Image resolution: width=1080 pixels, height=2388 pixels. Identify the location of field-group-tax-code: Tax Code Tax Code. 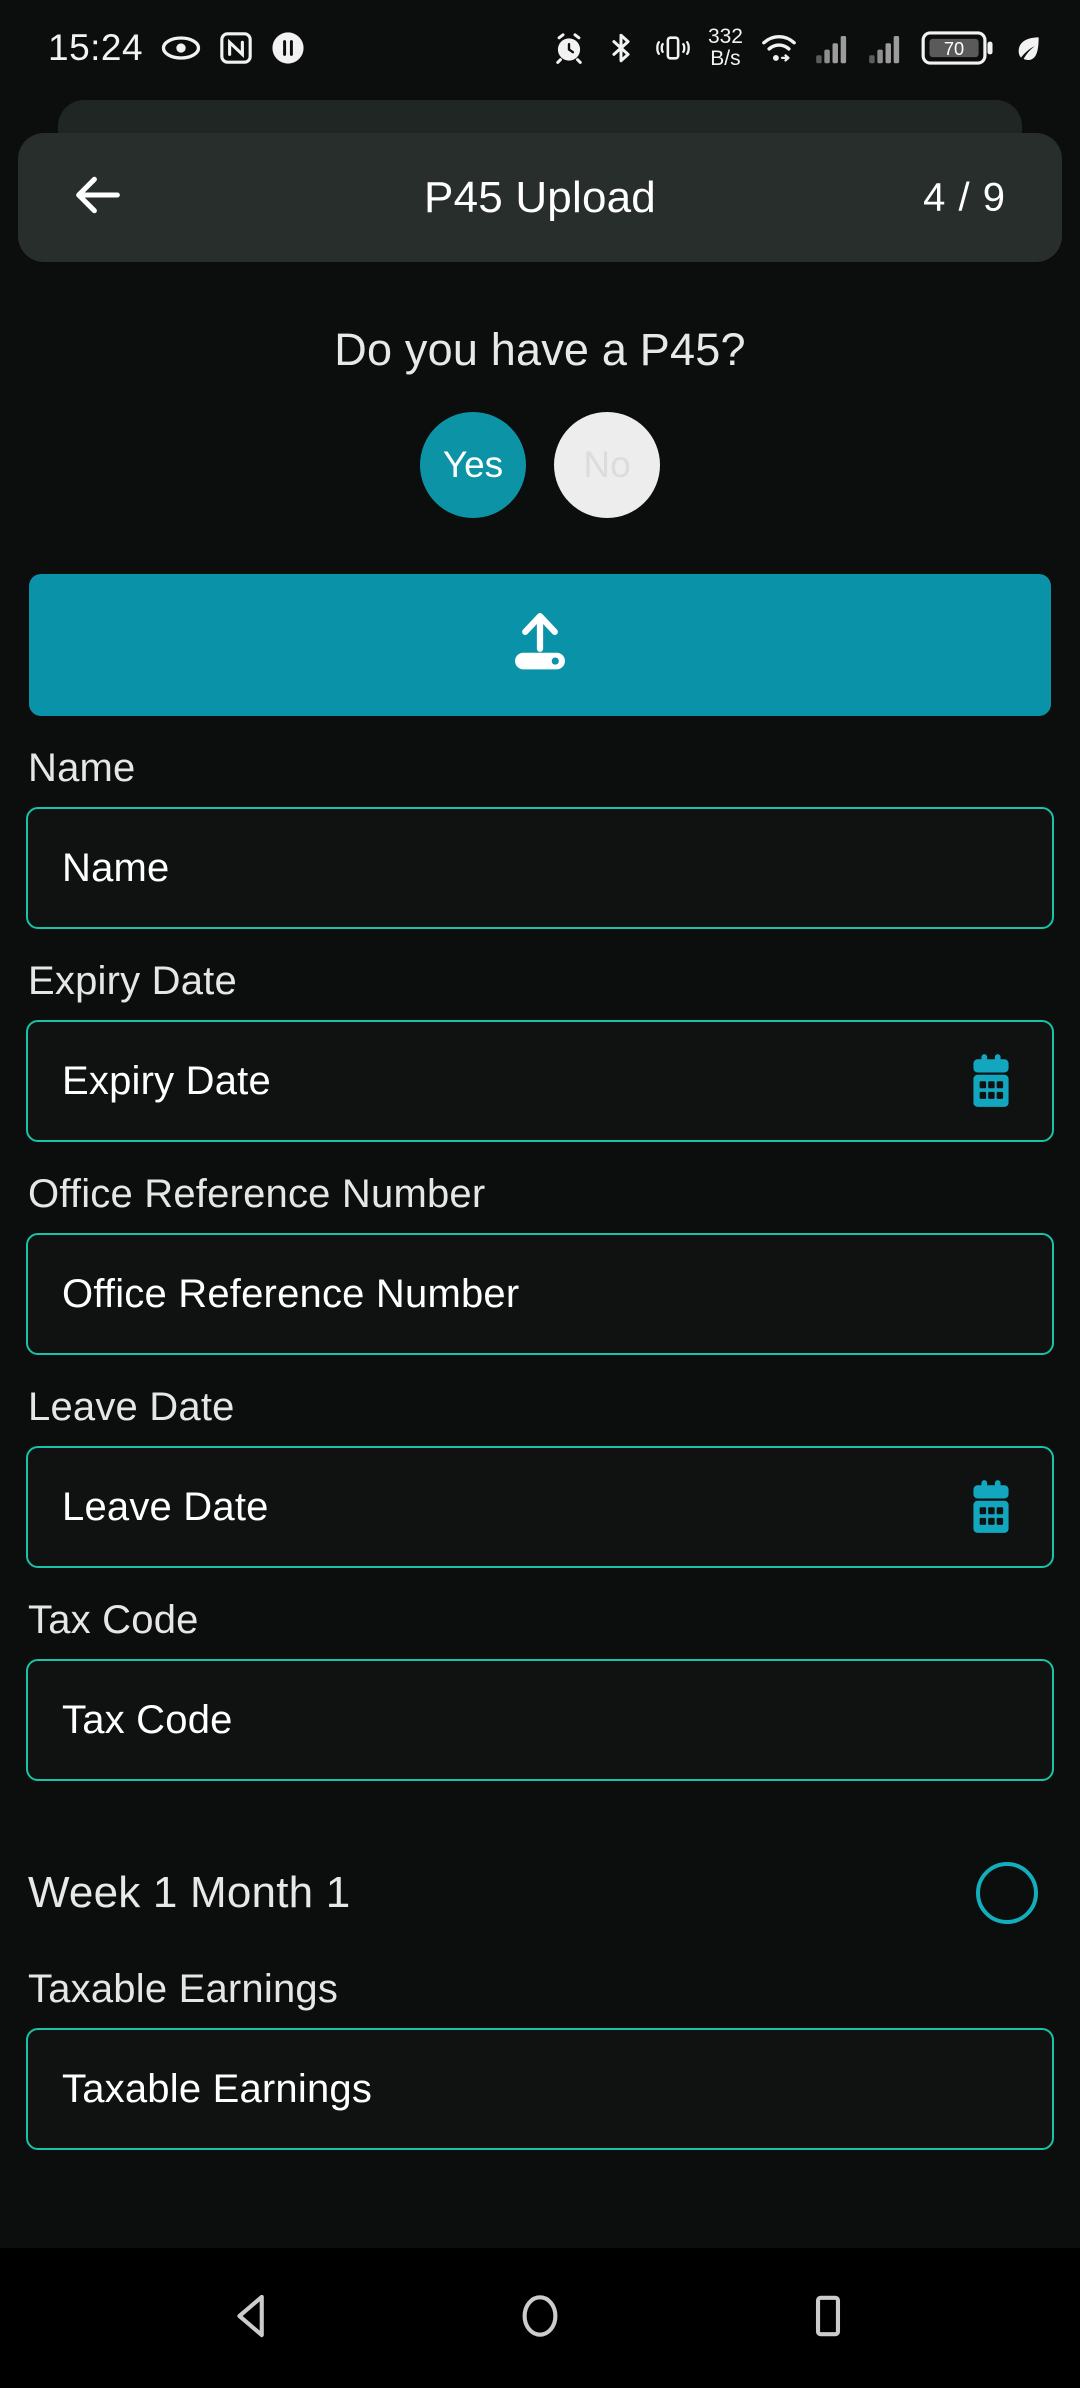
(540, 1689).